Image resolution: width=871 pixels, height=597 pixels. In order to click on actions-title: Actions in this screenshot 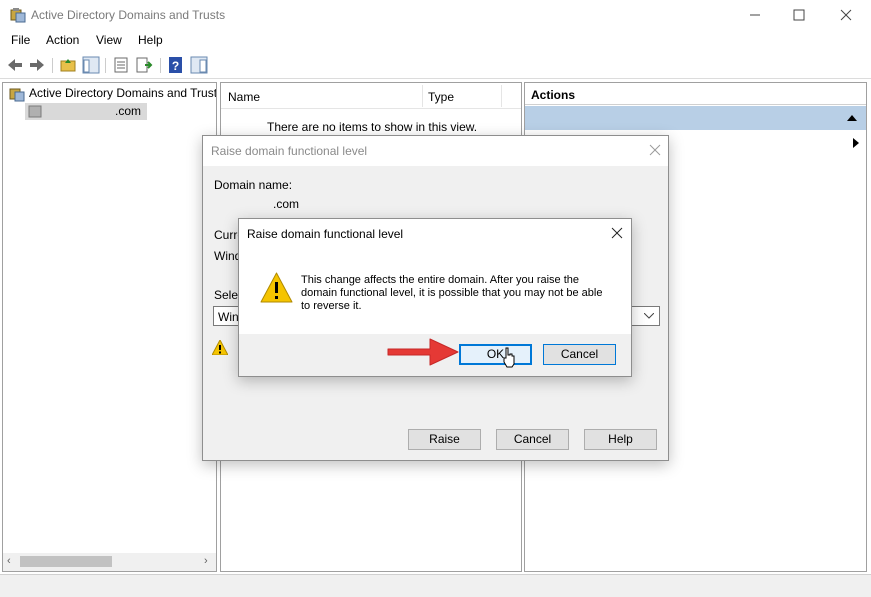, I will do `click(553, 95)`.